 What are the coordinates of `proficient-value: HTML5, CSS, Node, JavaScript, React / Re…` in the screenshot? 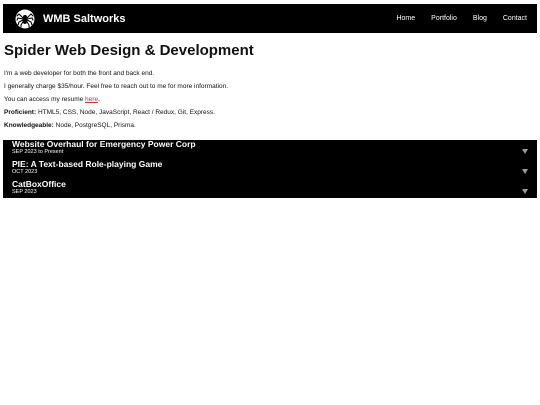 It's located at (125, 112).